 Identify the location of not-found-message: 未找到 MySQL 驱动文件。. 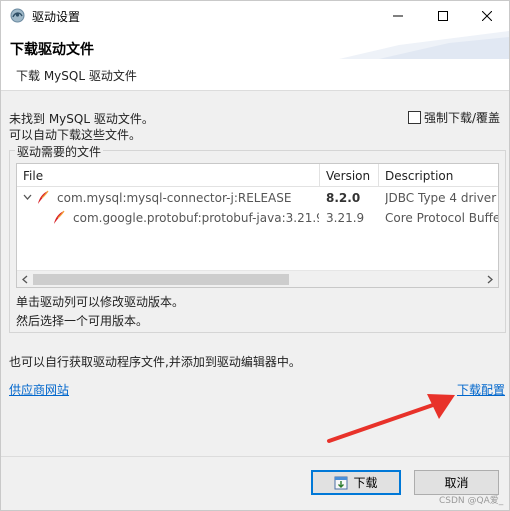
(81, 119).